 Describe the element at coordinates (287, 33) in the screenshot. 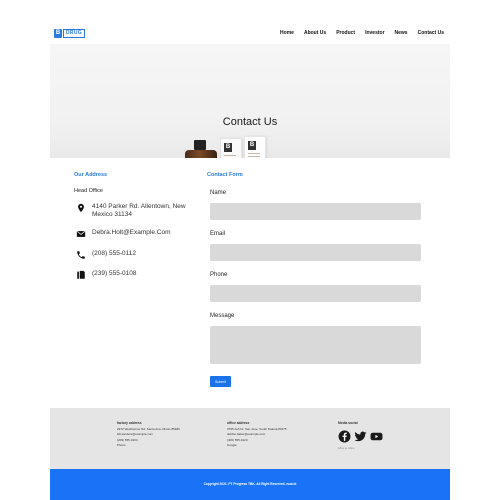

I see `nav-home: Home` at that location.